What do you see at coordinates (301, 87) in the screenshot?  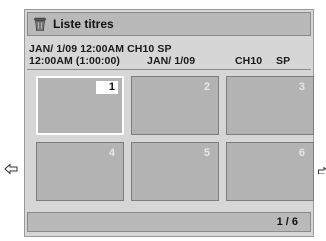 I see `title-number: 3` at bounding box center [301, 87].